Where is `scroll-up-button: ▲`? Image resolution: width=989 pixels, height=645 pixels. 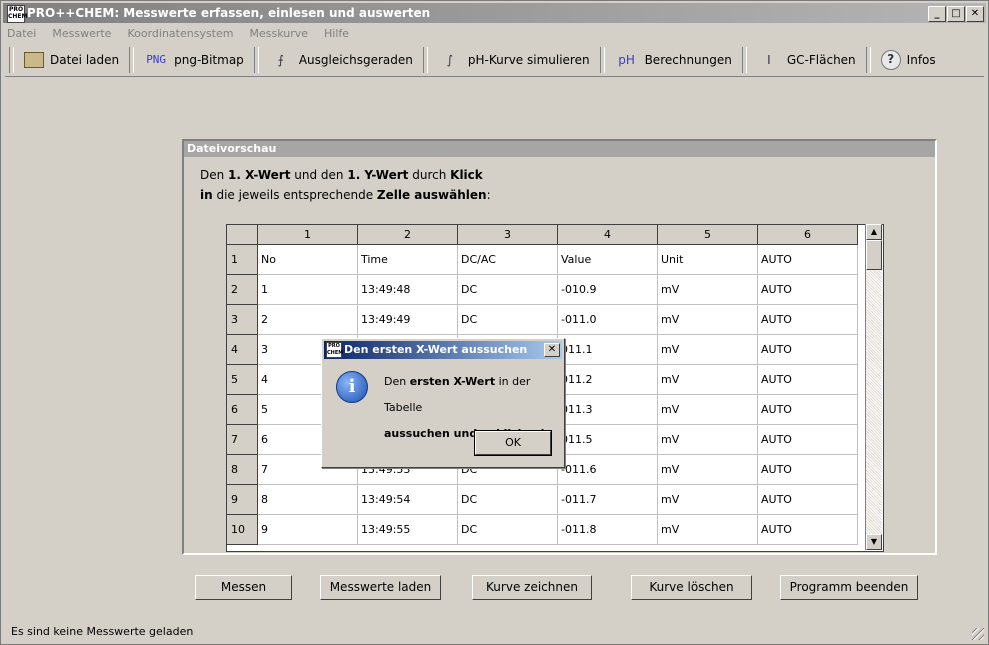 scroll-up-button: ▲ is located at coordinates (874, 232).